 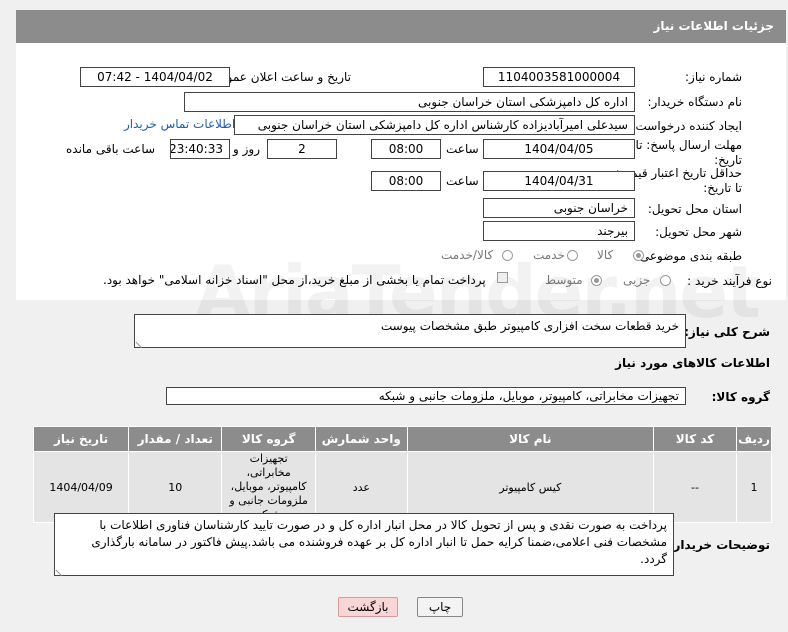 I want to click on creator-label: ایجاد کننده درخواست:, so click(x=686, y=126).